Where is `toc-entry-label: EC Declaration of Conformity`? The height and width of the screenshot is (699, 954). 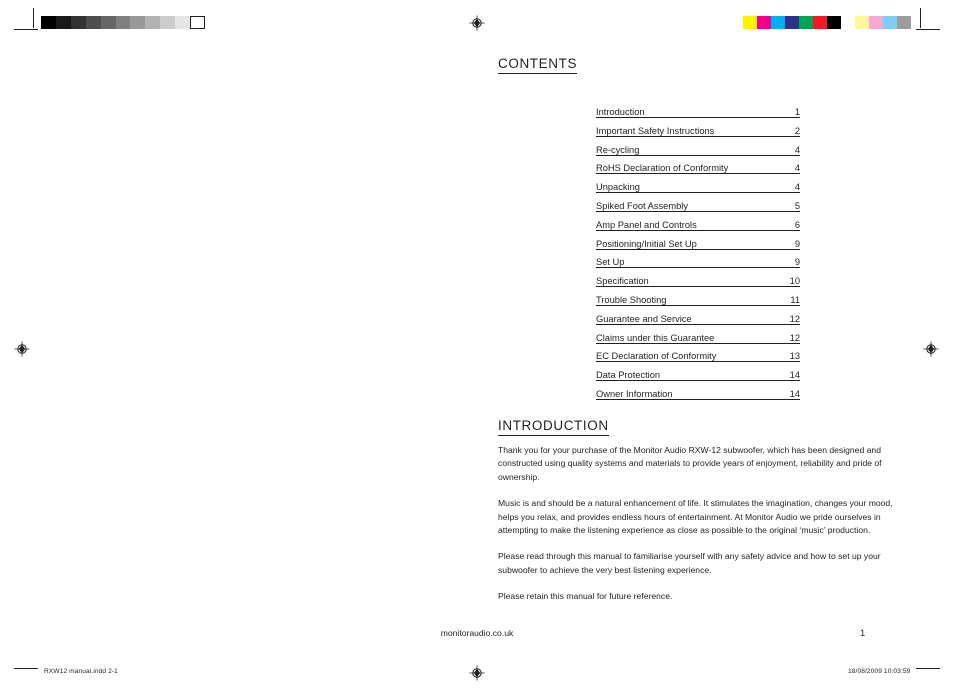 toc-entry-label: EC Declaration of Conformity is located at coordinates (657, 356).